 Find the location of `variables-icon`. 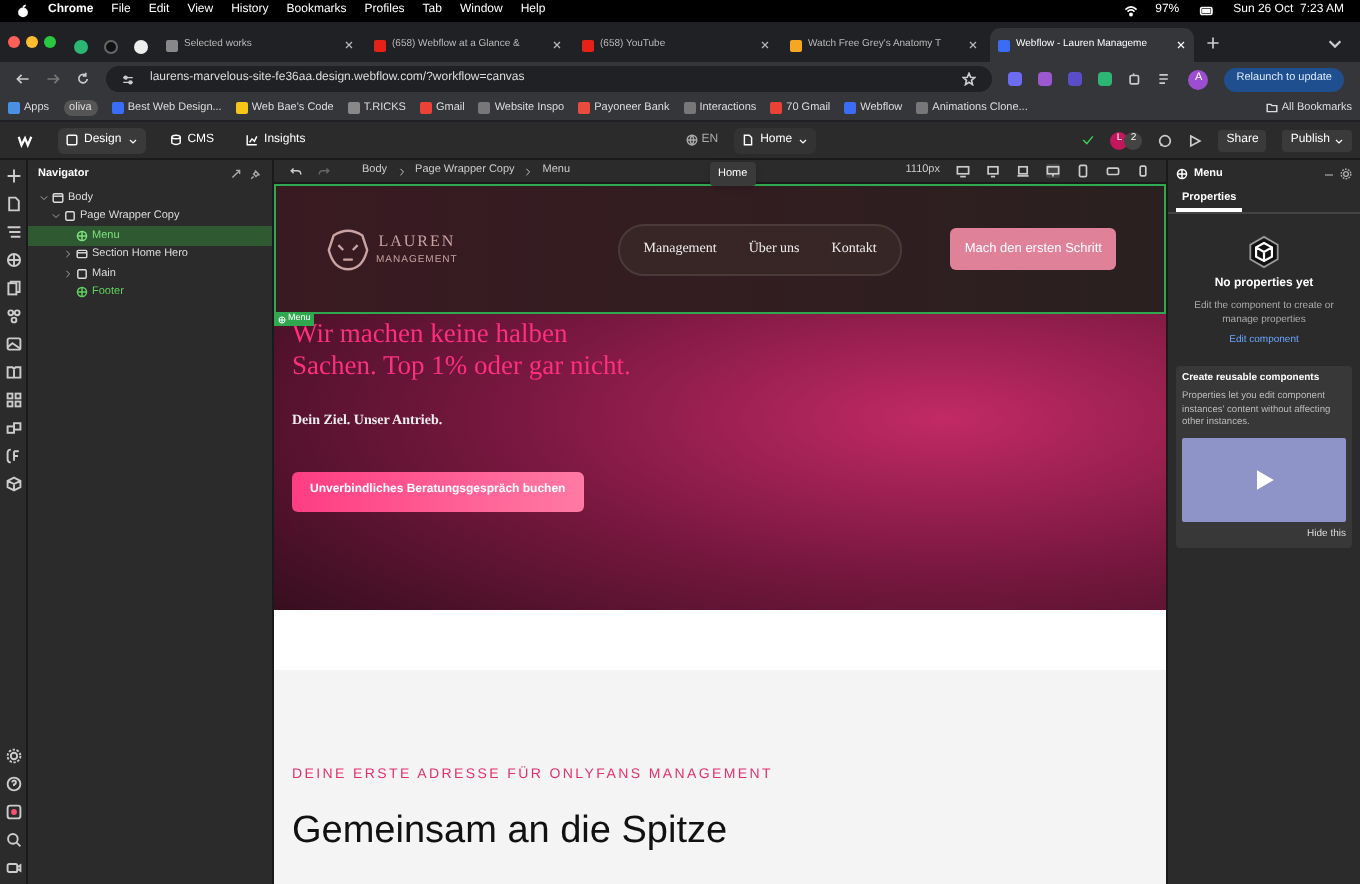

variables-icon is located at coordinates (13, 288).